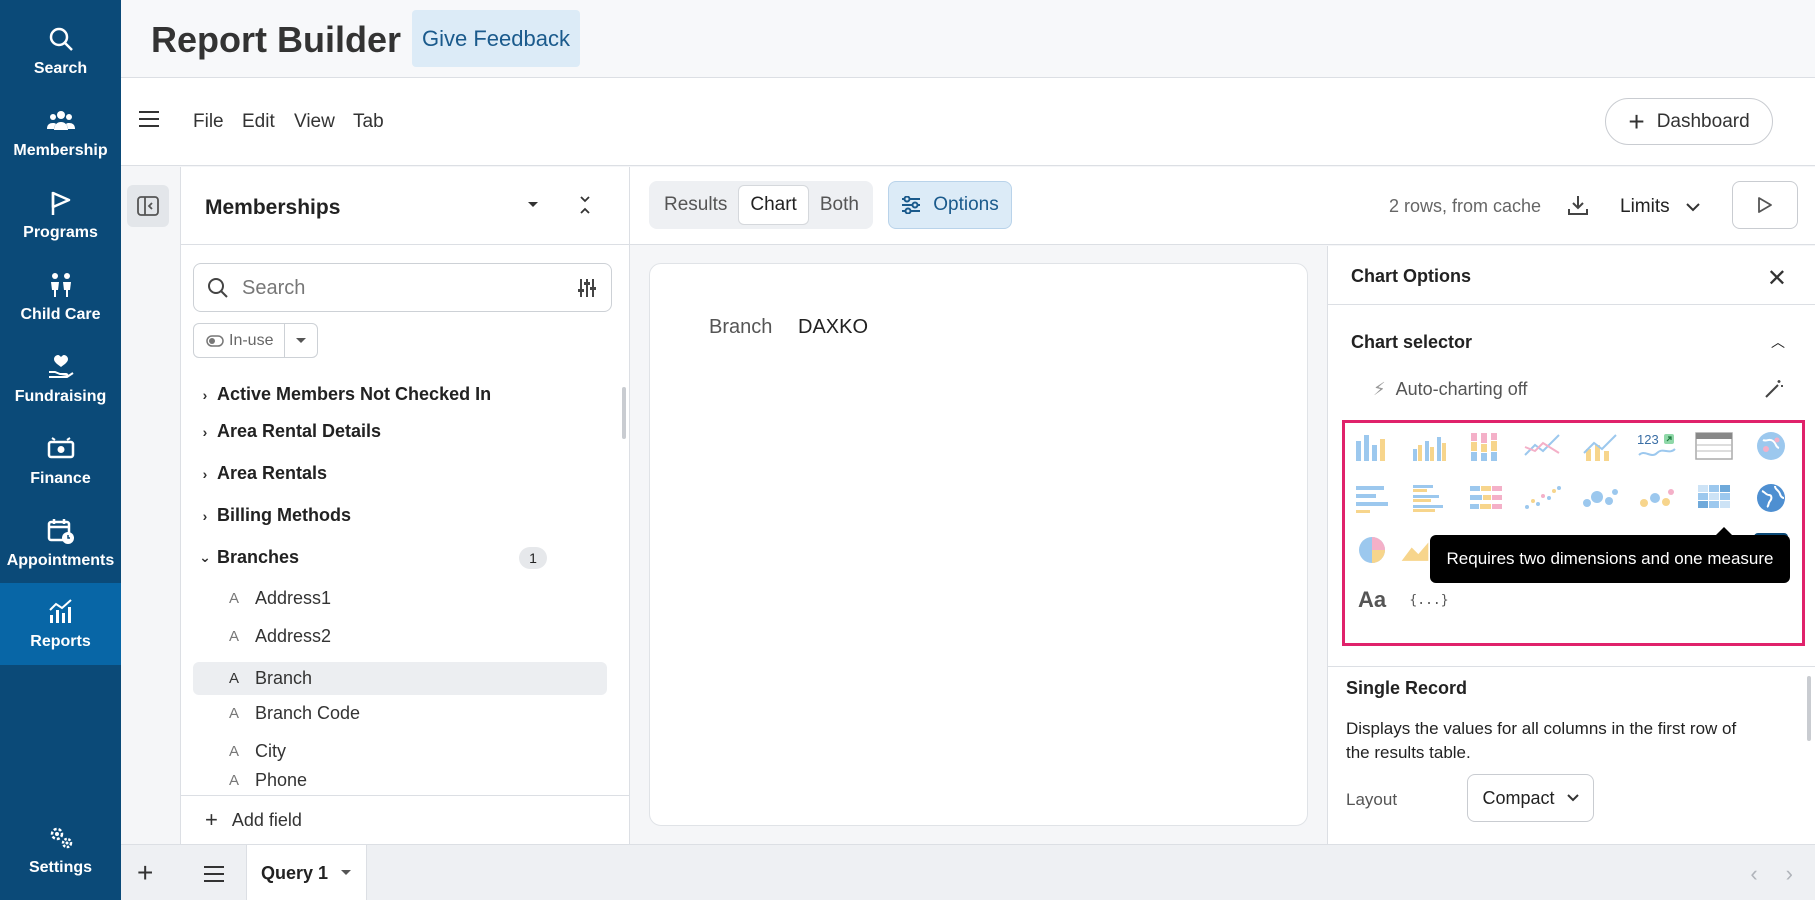 The height and width of the screenshot is (900, 1815). Describe the element at coordinates (400, 557) in the screenshot. I see `field-group-expanded: ⌄ Branches 1` at that location.